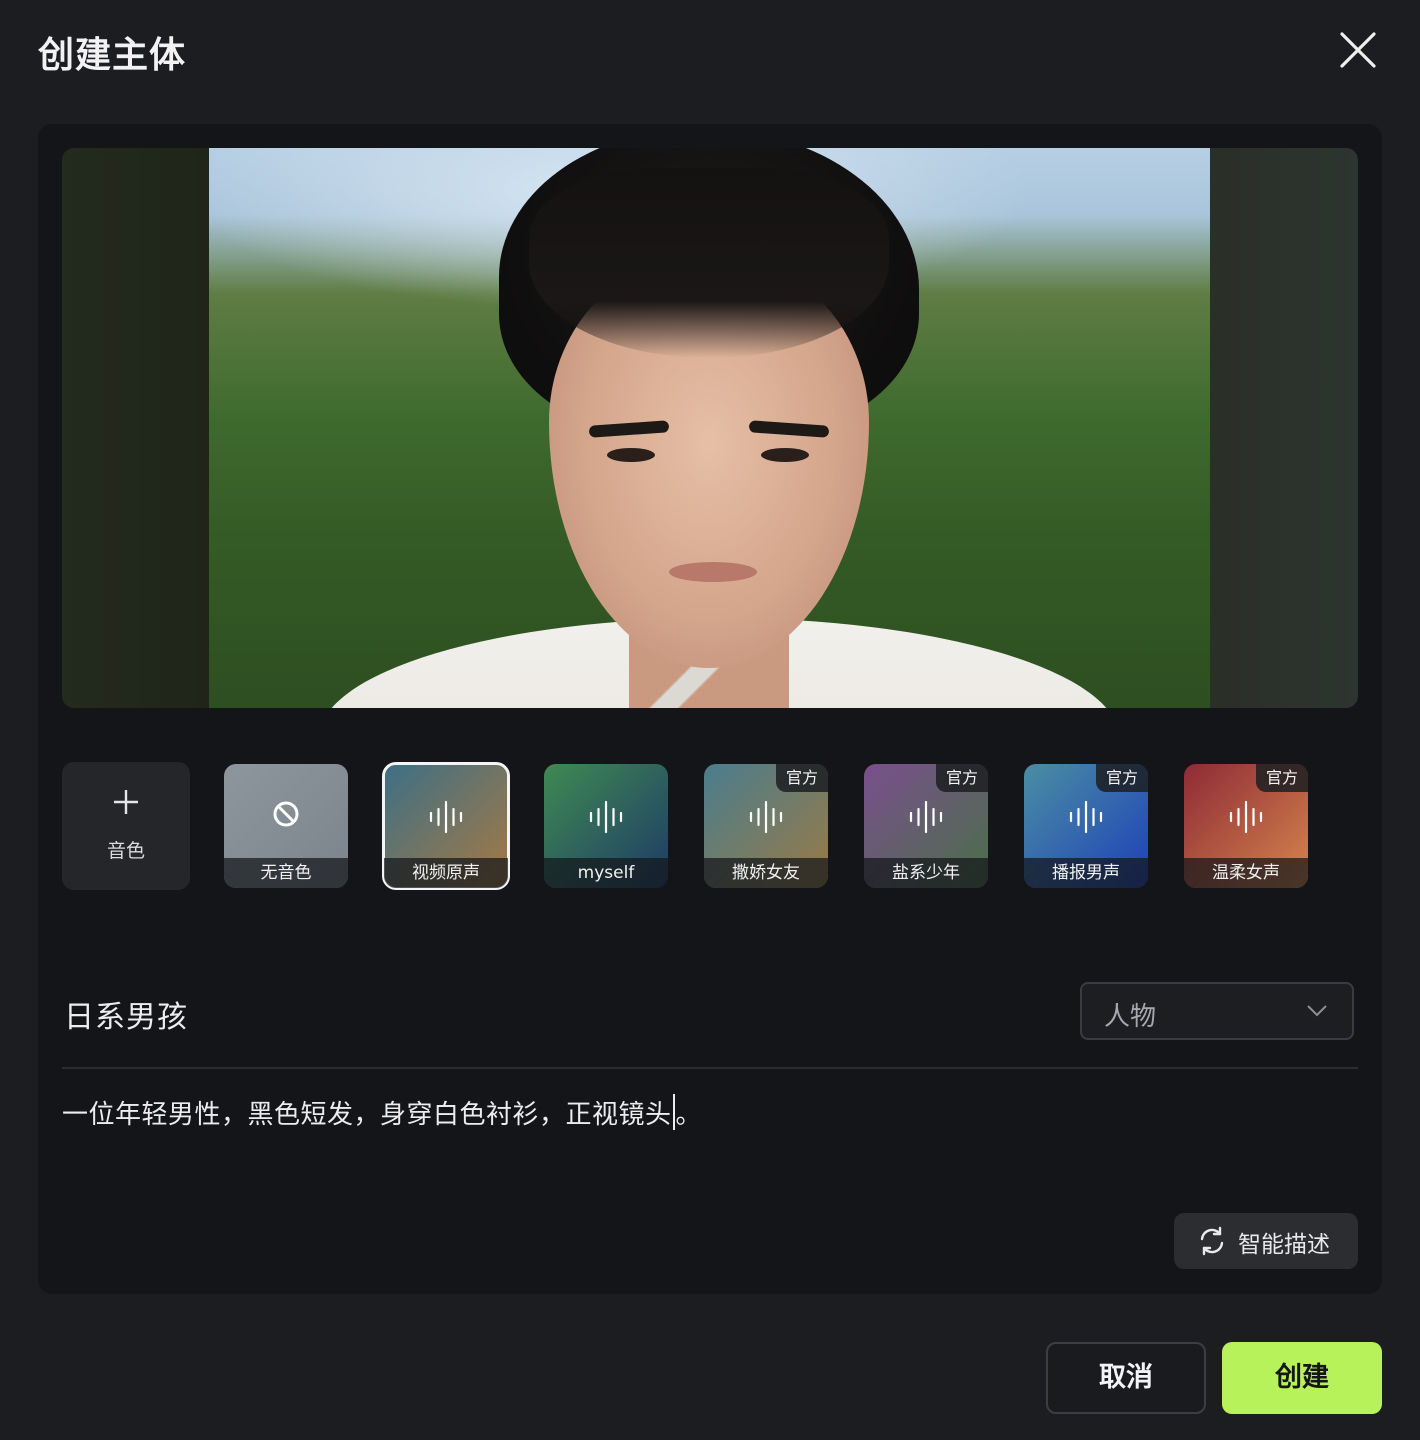 This screenshot has height=1440, width=1420. What do you see at coordinates (446, 873) in the screenshot?
I see `voice-card-label: 视频原声` at bounding box center [446, 873].